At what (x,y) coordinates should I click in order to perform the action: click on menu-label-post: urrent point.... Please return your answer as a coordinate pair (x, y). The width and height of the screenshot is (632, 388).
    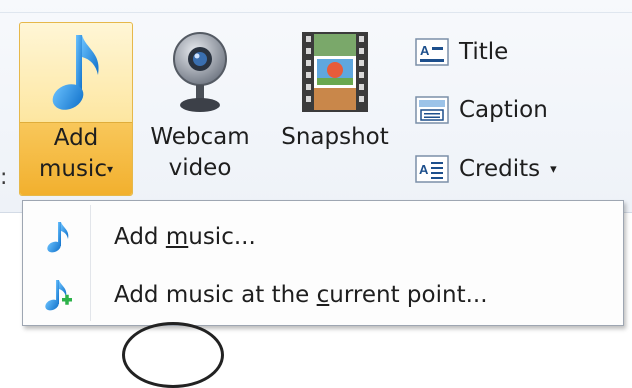
    Looking at the image, I should click on (408, 295).